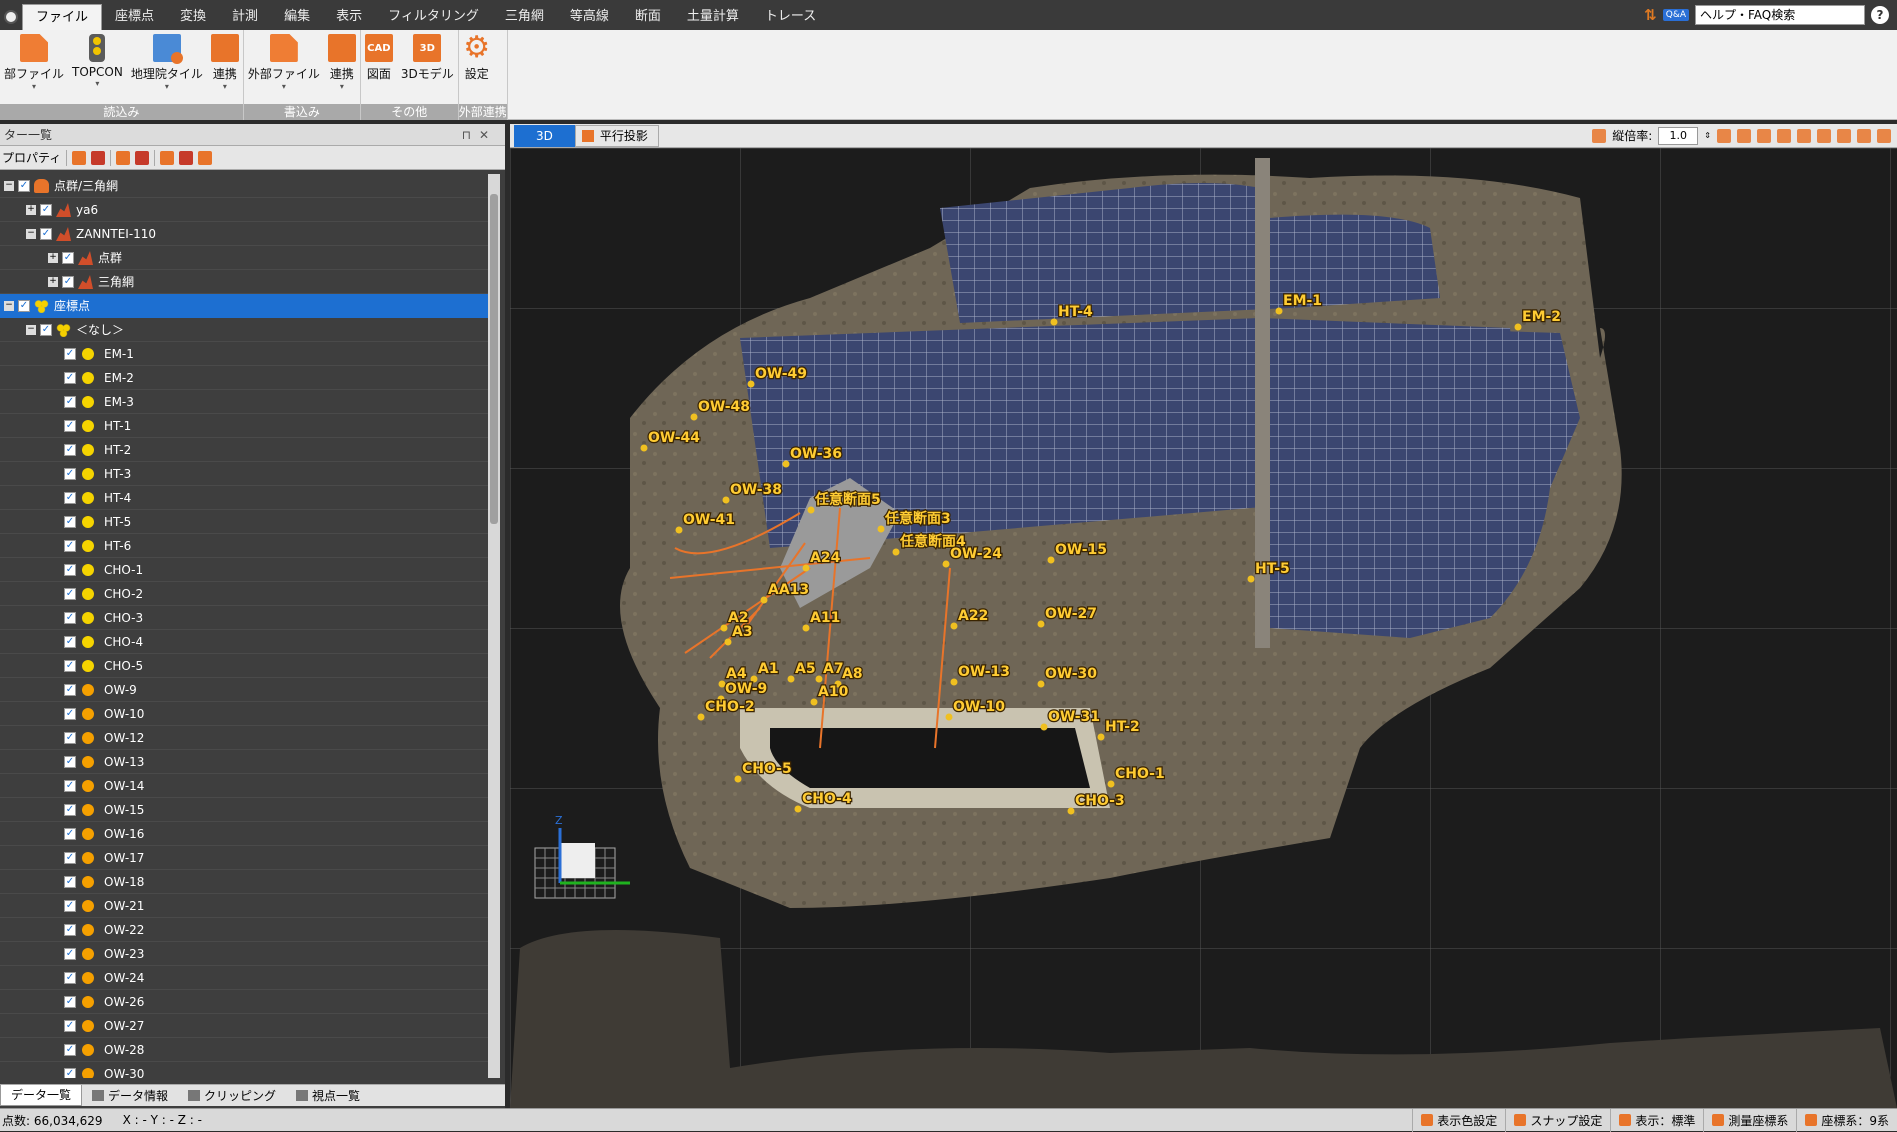  Describe the element at coordinates (1780, 15) in the screenshot. I see `help-search-input: ヘルプ・FAQ検索` at that location.